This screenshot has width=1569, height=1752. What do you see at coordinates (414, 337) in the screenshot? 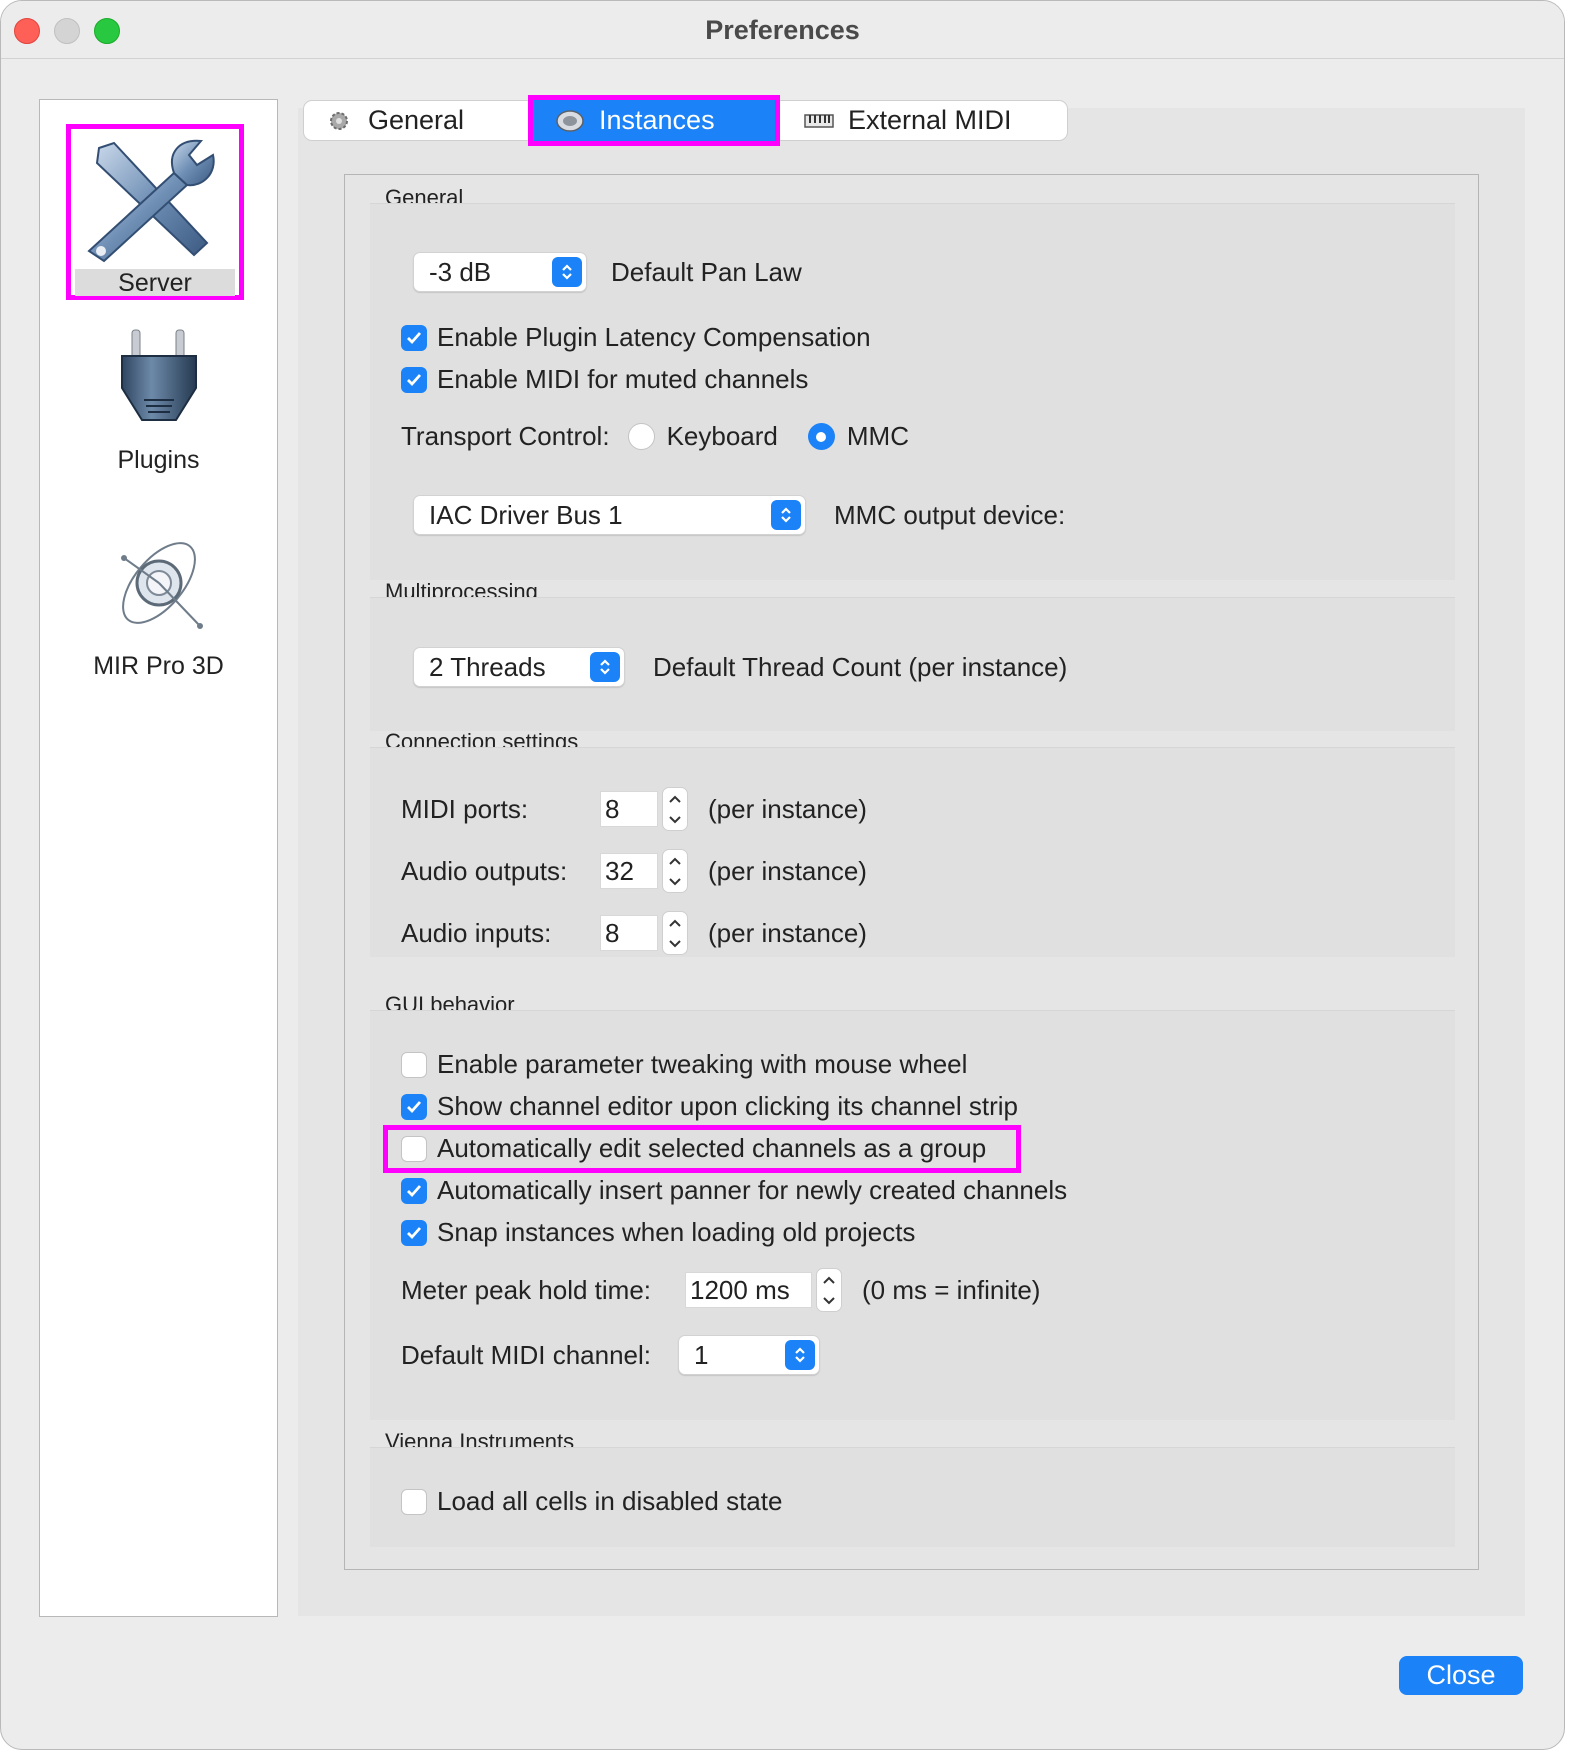
I see `latency-compensation-checkbox` at bounding box center [414, 337].